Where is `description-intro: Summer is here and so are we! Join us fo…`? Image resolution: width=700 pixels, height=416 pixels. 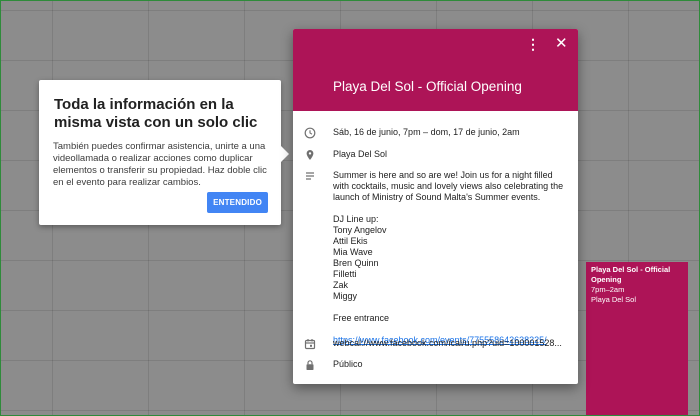 description-intro: Summer is here and so are we! Join us fo… is located at coordinates (448, 186).